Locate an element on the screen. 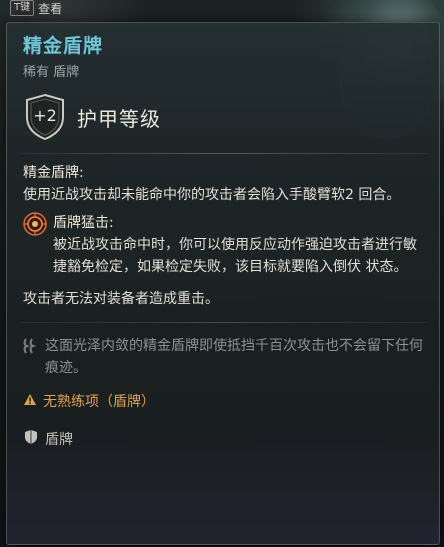  passive-description: 使用近战攻击却未能命中你的攻击者会陷入手酸臂软2 回合。 is located at coordinates (212, 195).